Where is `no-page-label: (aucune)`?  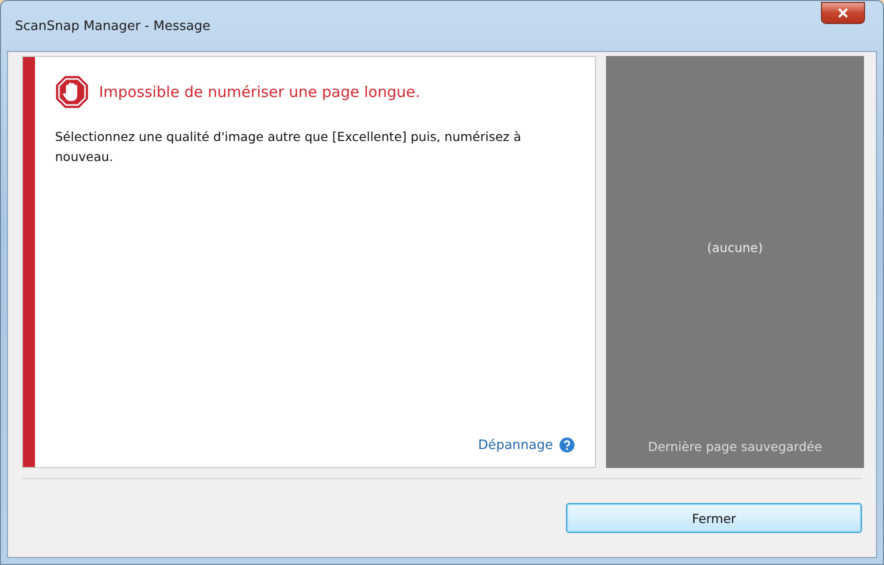 no-page-label: (aucune) is located at coordinates (735, 247).